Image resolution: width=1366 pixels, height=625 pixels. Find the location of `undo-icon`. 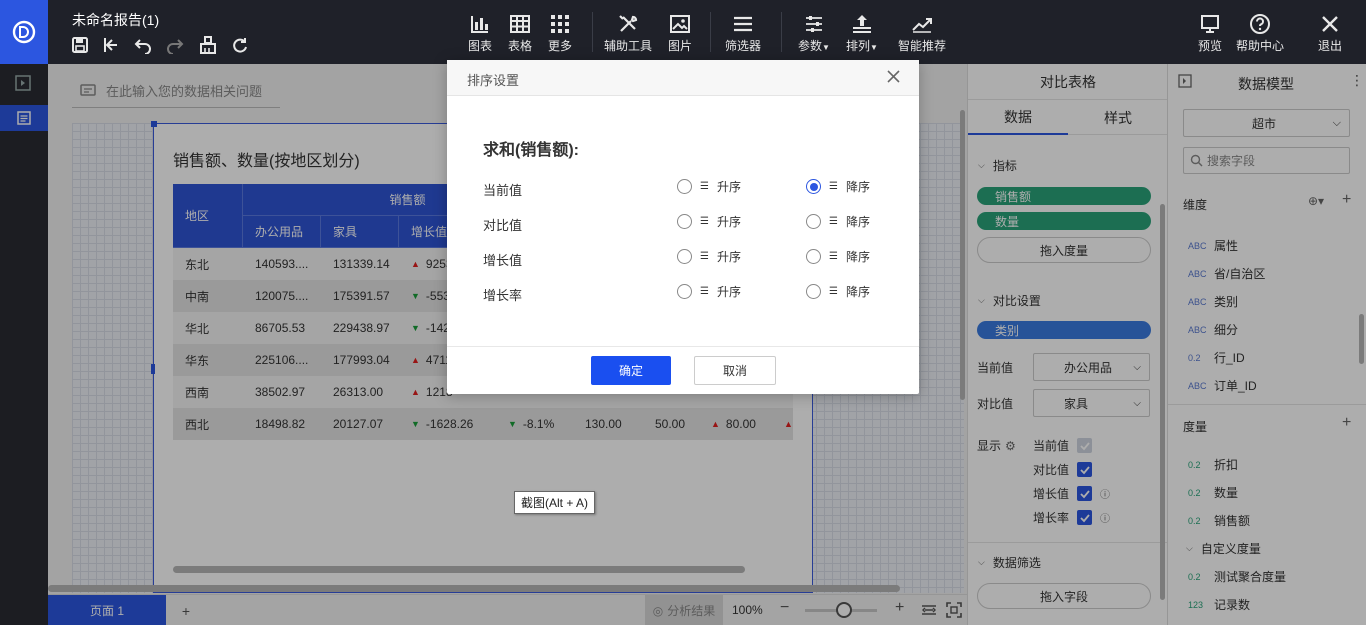

undo-icon is located at coordinates (143, 45).